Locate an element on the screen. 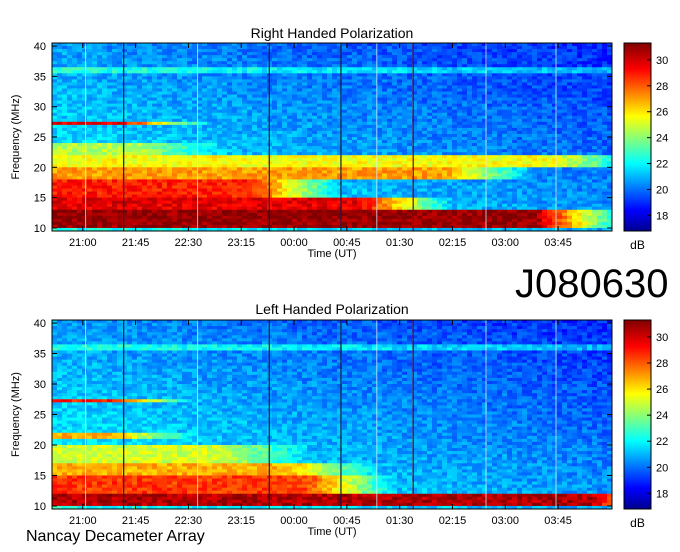 The width and height of the screenshot is (680, 552). observation-id: J080630 is located at coordinates (592, 284).